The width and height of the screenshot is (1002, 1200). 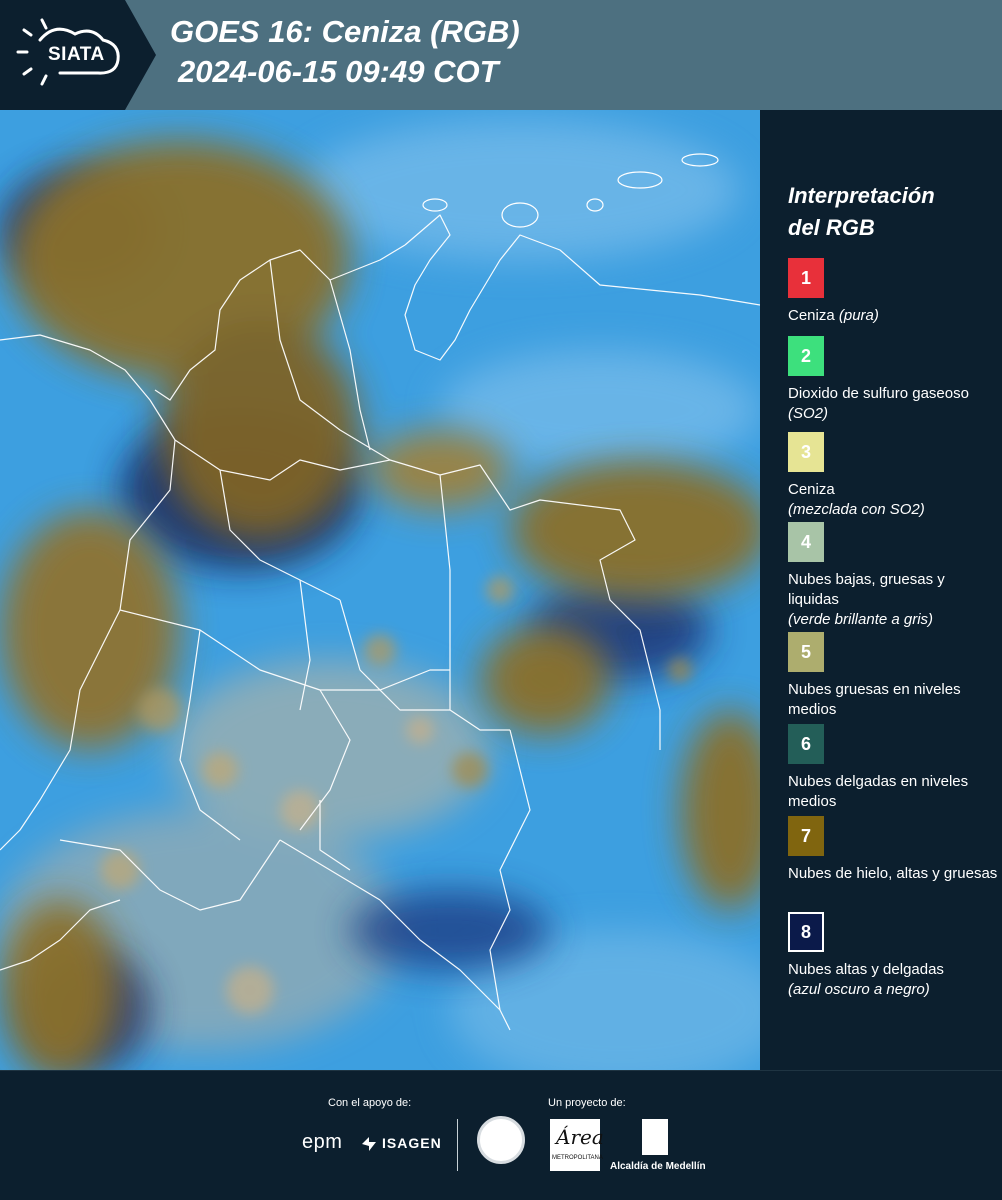 What do you see at coordinates (369, 1144) in the screenshot?
I see `isagen-icon` at bounding box center [369, 1144].